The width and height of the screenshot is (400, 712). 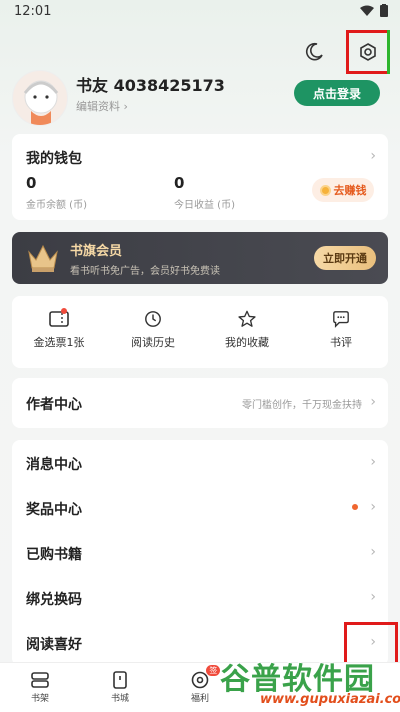 What do you see at coordinates (39, 699) in the screenshot?
I see `nav-label: 书架` at bounding box center [39, 699].